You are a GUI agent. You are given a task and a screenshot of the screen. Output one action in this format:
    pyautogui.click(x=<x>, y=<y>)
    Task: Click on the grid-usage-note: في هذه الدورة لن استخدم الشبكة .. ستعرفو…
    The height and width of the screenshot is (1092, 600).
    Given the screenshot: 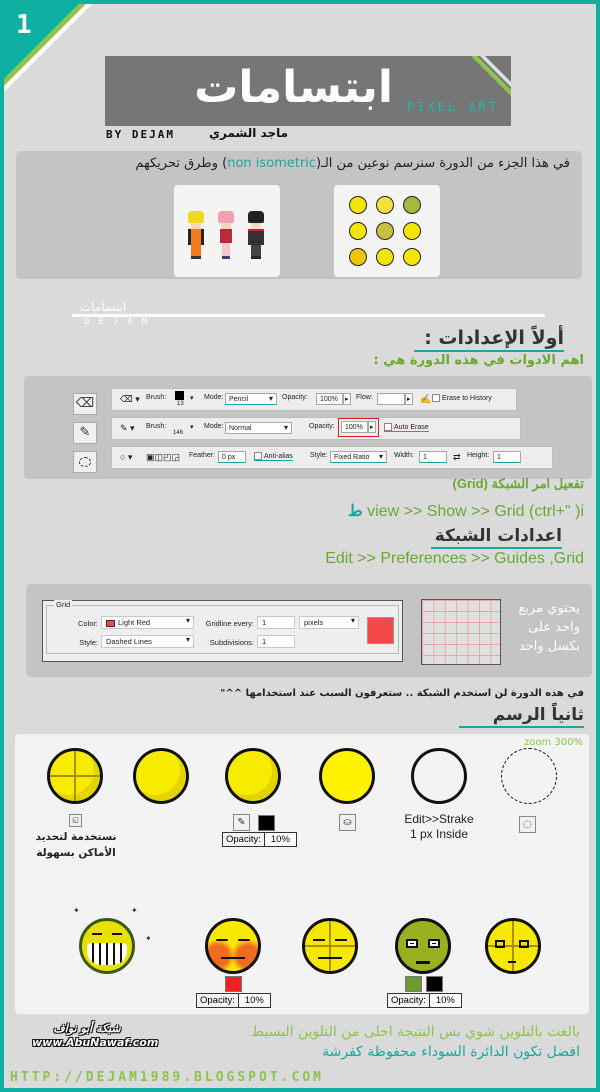 What is the action you would take?
    pyautogui.click(x=402, y=693)
    